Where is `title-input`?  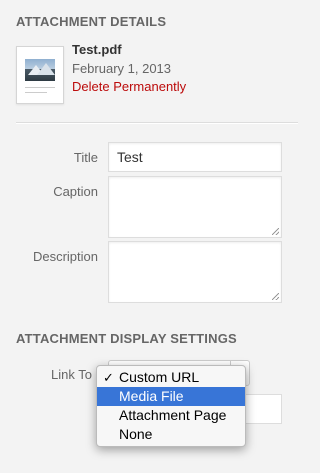 title-input is located at coordinates (195, 157).